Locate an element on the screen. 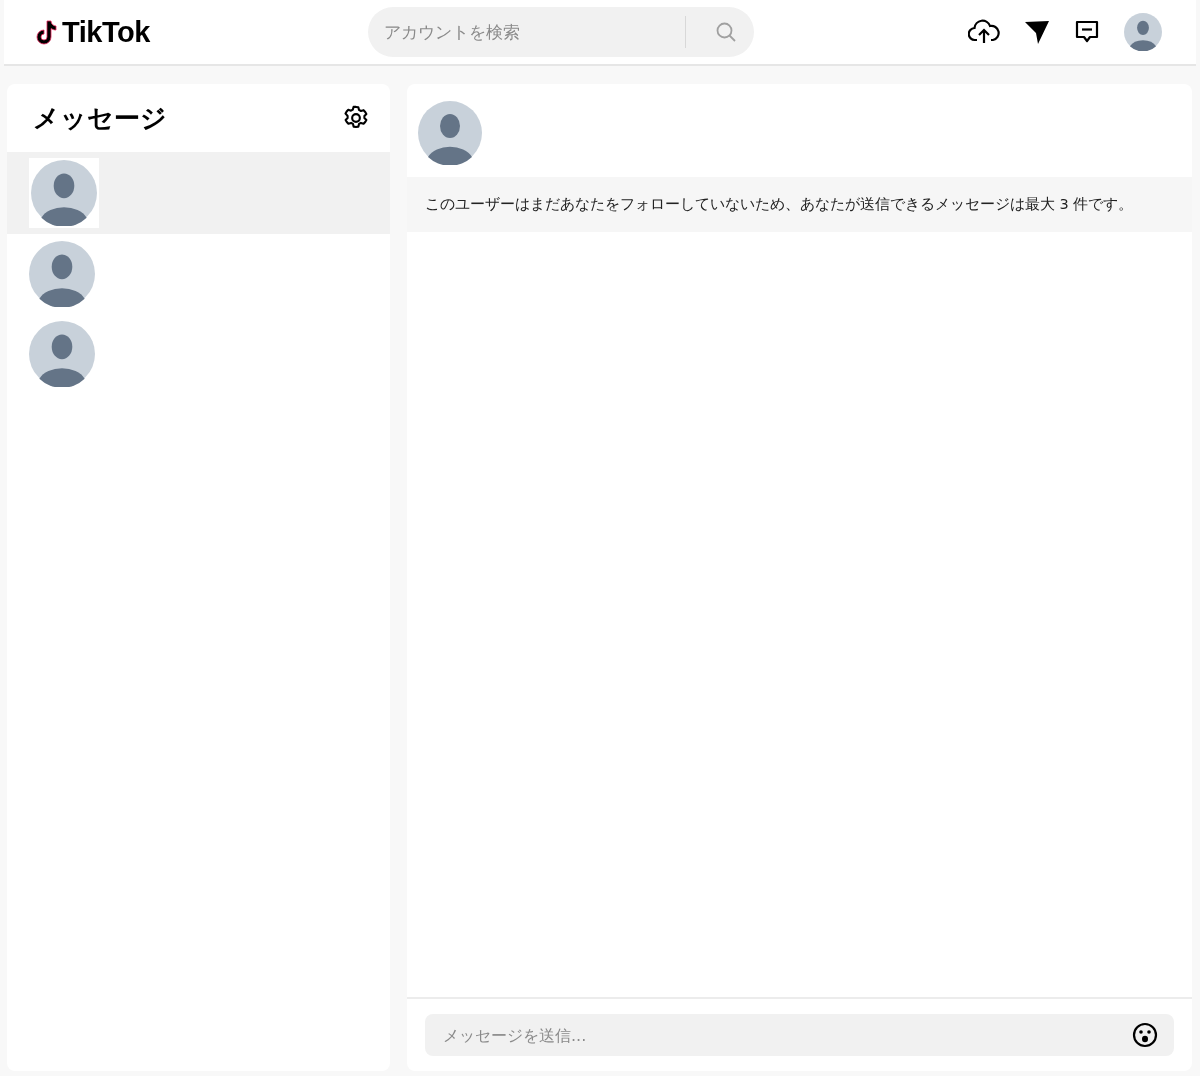 Image resolution: width=1200 pixels, height=1076 pixels. sidebar-title: メッセージ is located at coordinates (100, 118).